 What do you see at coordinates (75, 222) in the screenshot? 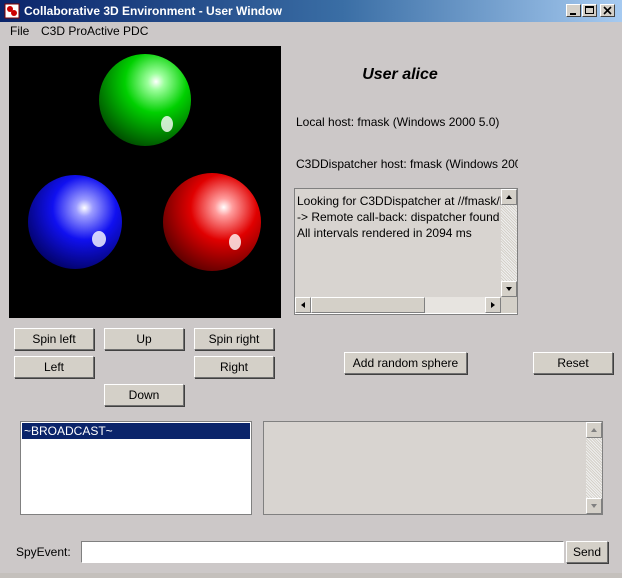
I see `blue-sphere` at bounding box center [75, 222].